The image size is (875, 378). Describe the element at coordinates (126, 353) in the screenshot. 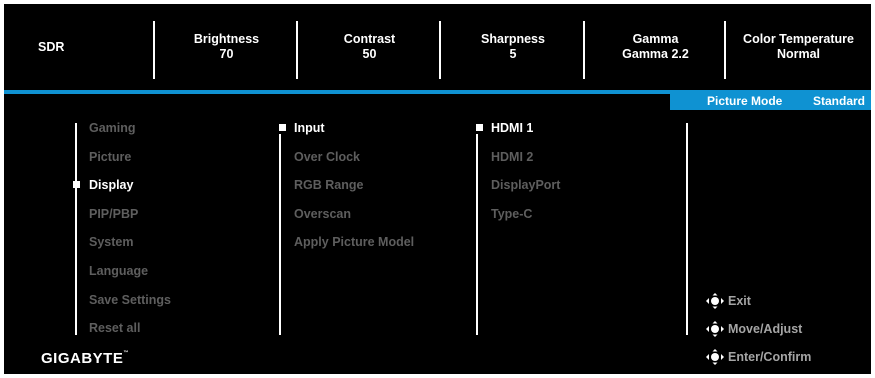

I see `trademark-mark: ™` at that location.